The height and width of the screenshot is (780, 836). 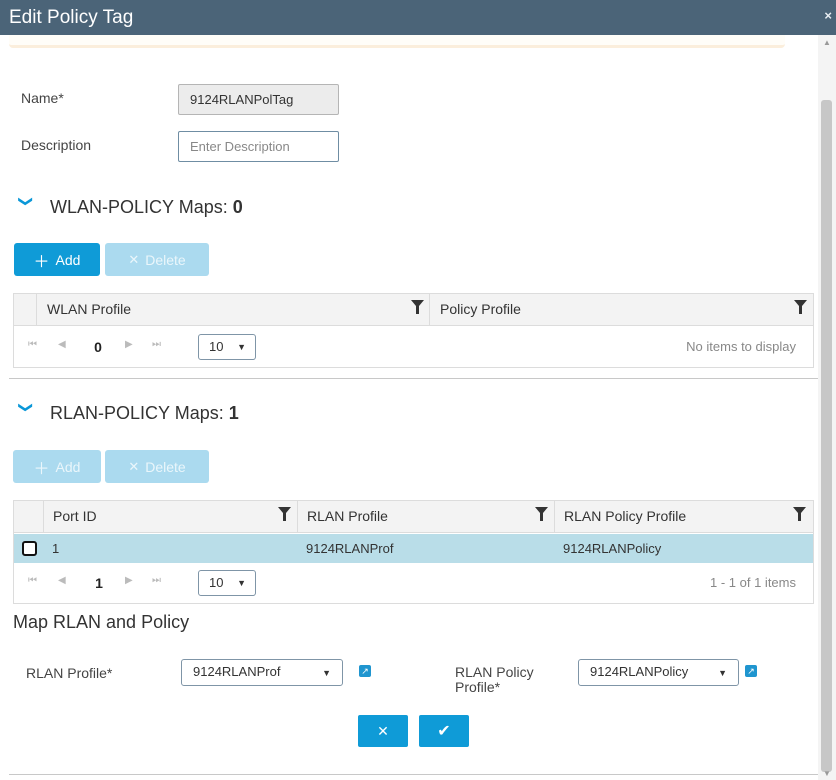 What do you see at coordinates (347, 516) in the screenshot?
I see `column-label: RLAN Profile` at bounding box center [347, 516].